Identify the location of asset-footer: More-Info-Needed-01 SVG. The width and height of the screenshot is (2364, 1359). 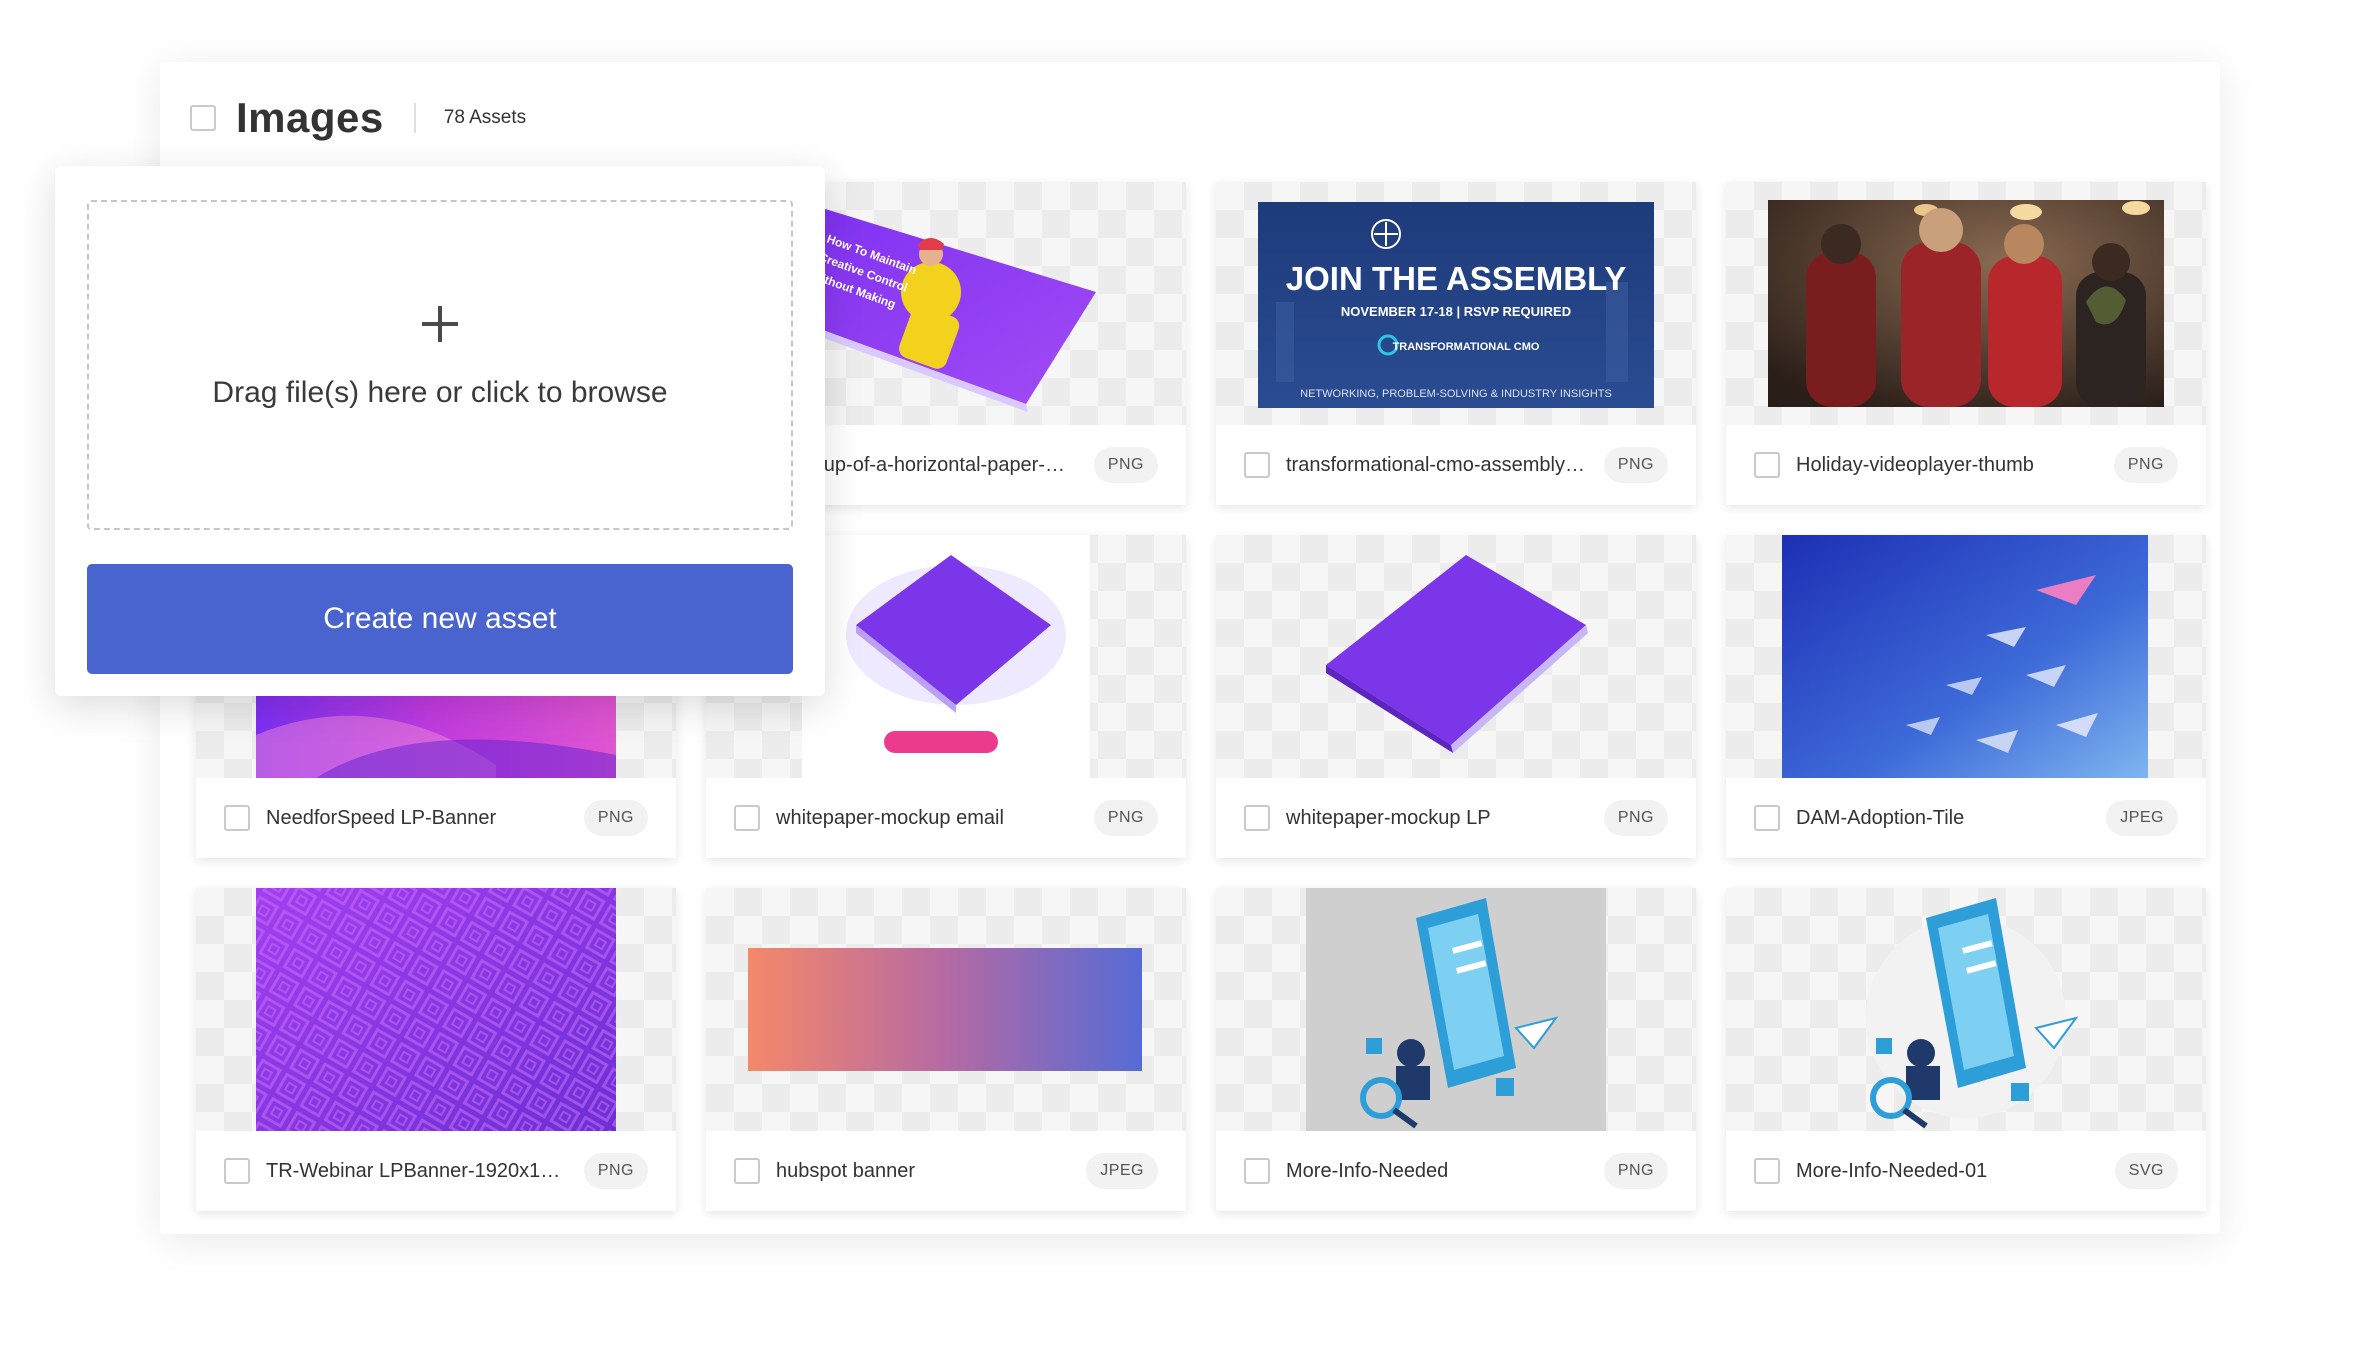
(1966, 1171).